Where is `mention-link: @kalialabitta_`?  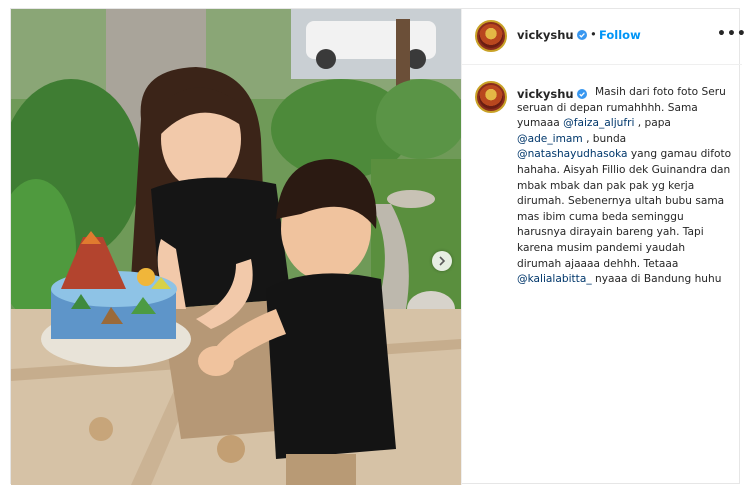 mention-link: @kalialabitta_ is located at coordinates (554, 279).